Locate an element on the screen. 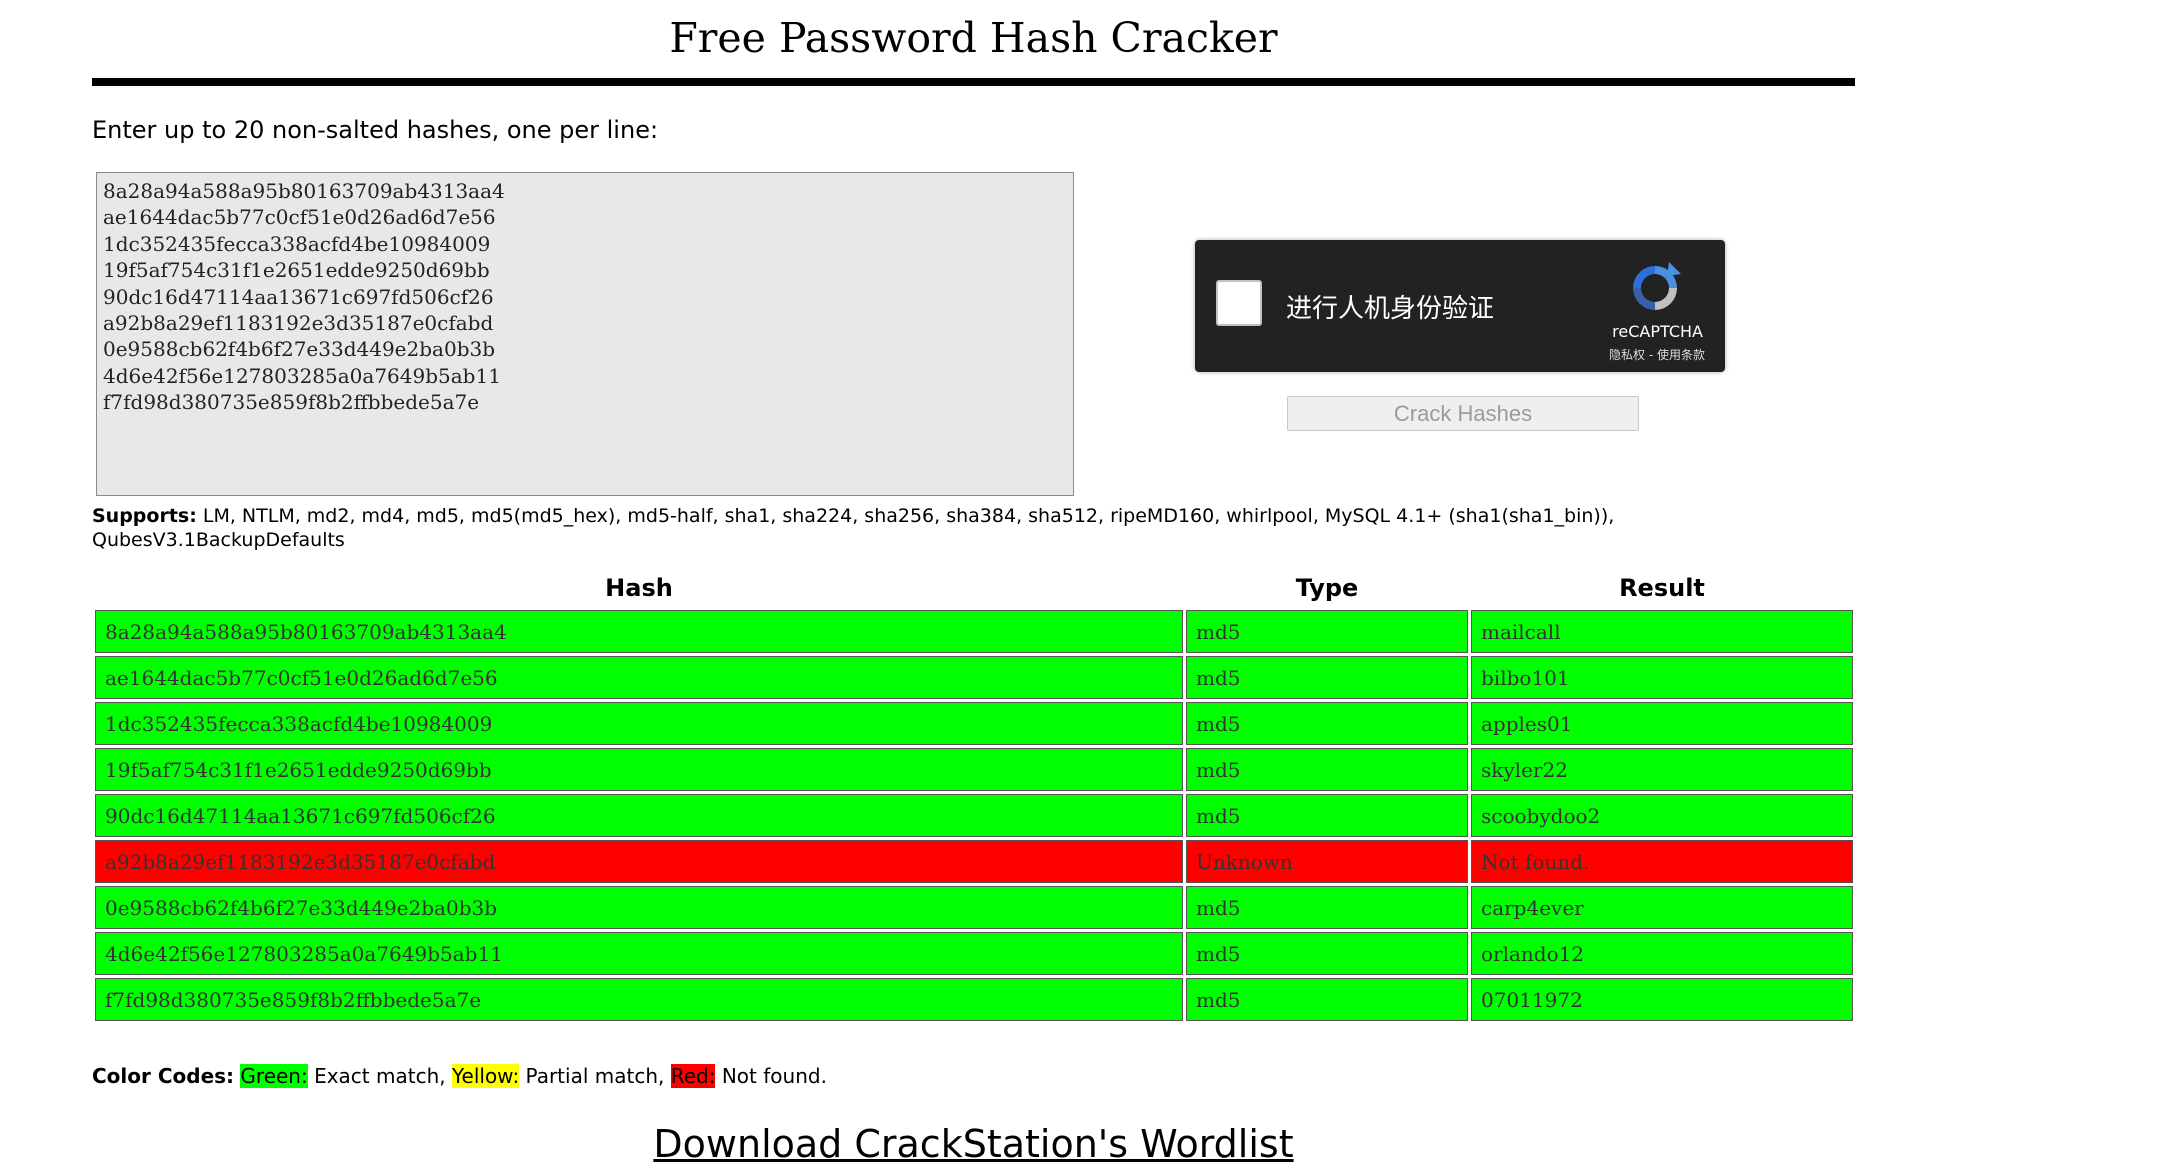  legend-green-swatch: Green: is located at coordinates (274, 1076).